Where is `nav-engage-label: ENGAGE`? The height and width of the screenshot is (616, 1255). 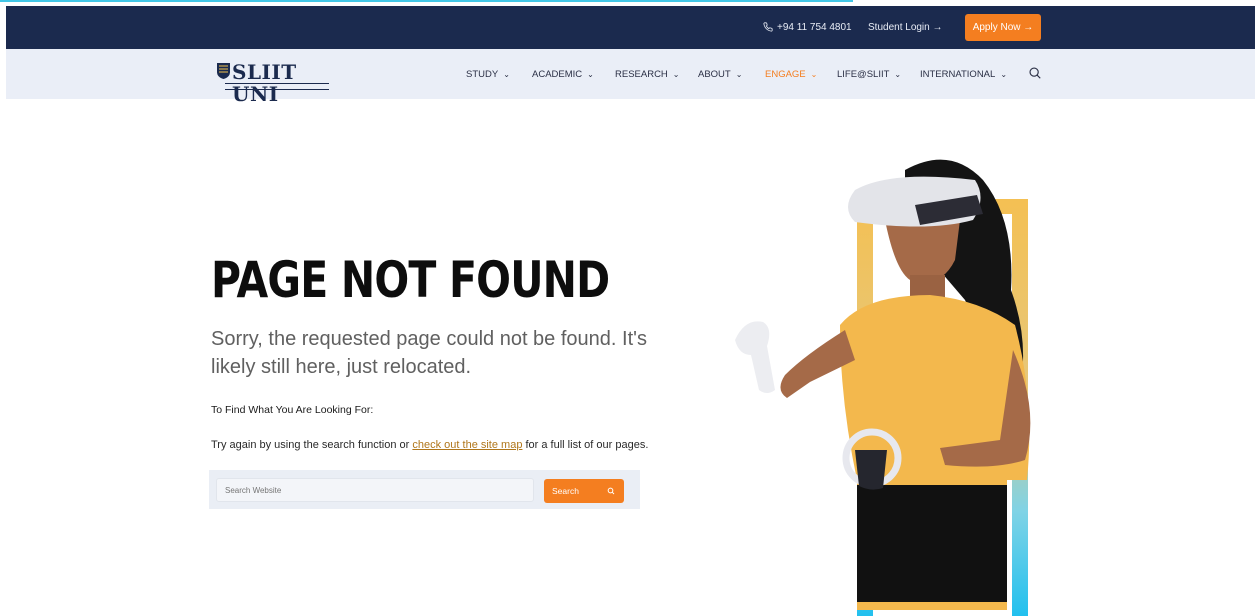 nav-engage-label: ENGAGE is located at coordinates (785, 74).